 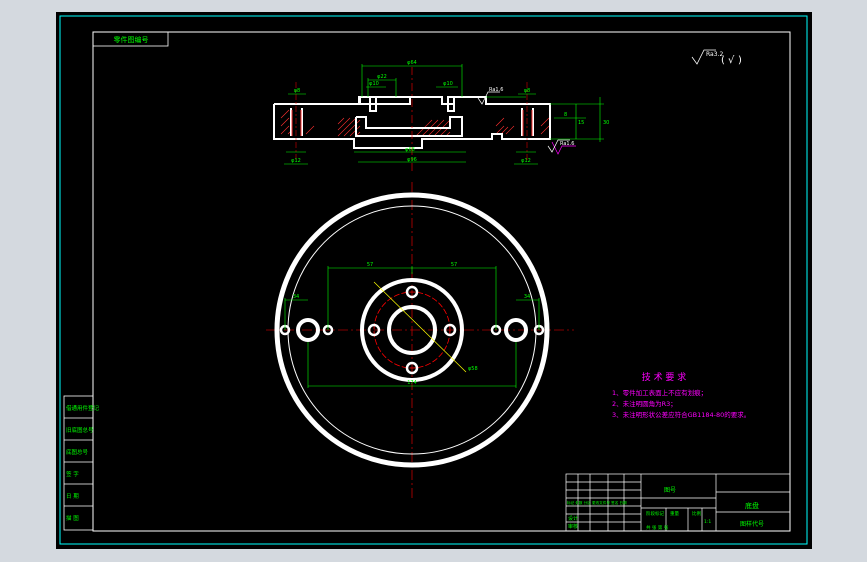 What do you see at coordinates (659, 392) in the screenshot?
I see `tech-item-1: 1、零件加工表面上不应有划痕；` at bounding box center [659, 392].